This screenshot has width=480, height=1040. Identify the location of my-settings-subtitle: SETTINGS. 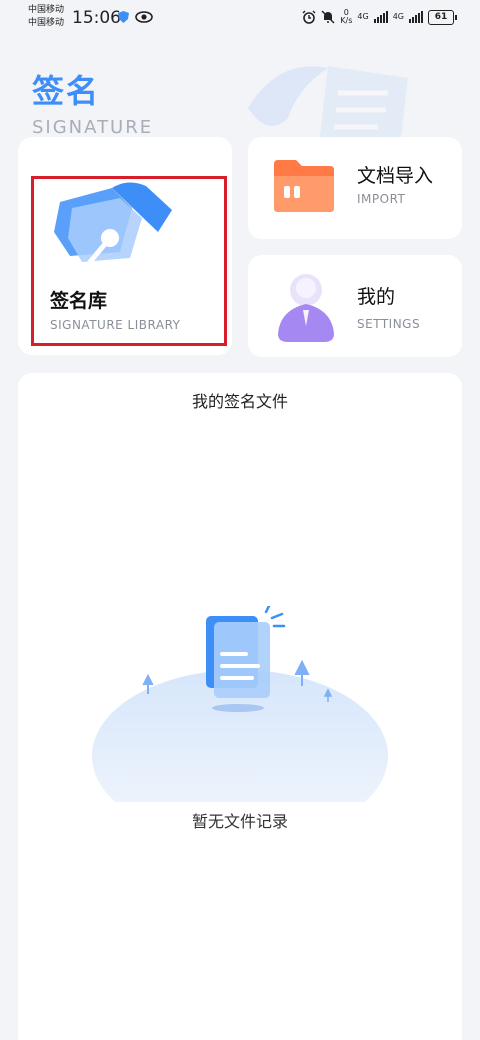
(389, 324).